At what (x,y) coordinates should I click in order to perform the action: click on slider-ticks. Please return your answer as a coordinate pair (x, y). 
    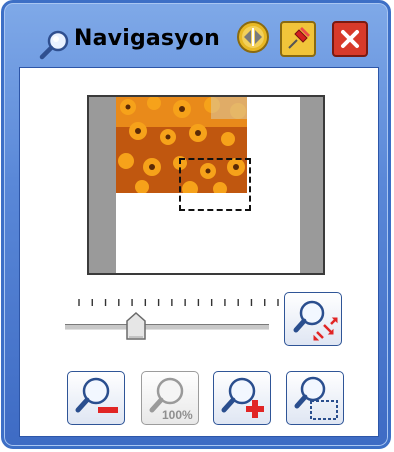
    Looking at the image, I should click on (178, 302).